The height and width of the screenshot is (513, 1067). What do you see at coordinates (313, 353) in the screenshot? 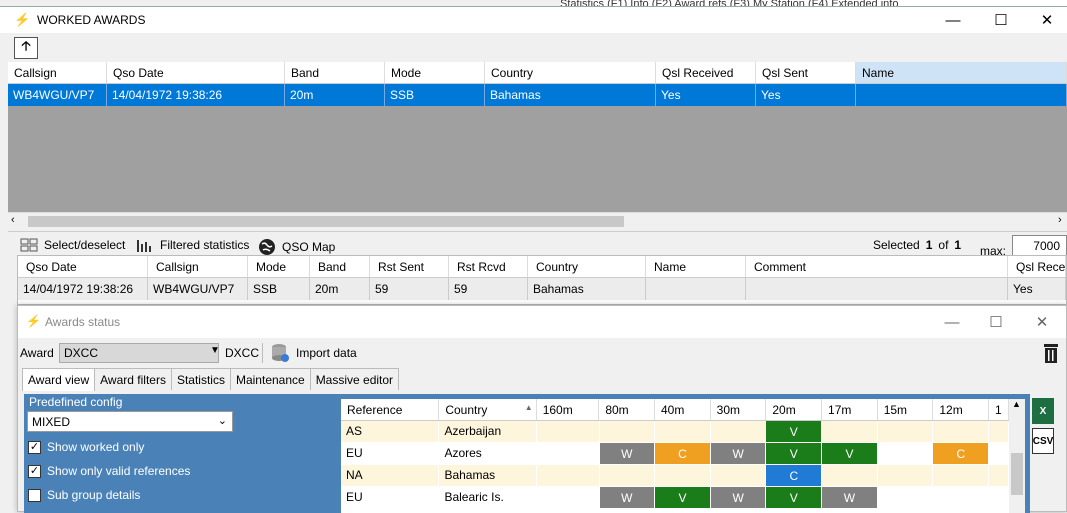
I see `import-data-button: Import data` at bounding box center [313, 353].